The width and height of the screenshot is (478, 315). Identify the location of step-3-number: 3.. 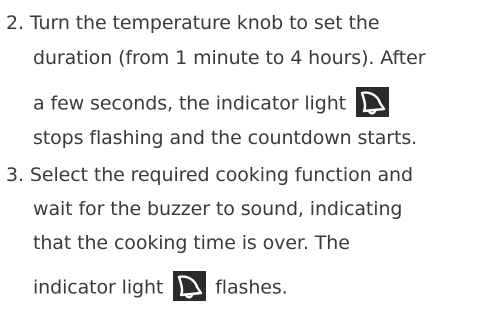
(15, 175).